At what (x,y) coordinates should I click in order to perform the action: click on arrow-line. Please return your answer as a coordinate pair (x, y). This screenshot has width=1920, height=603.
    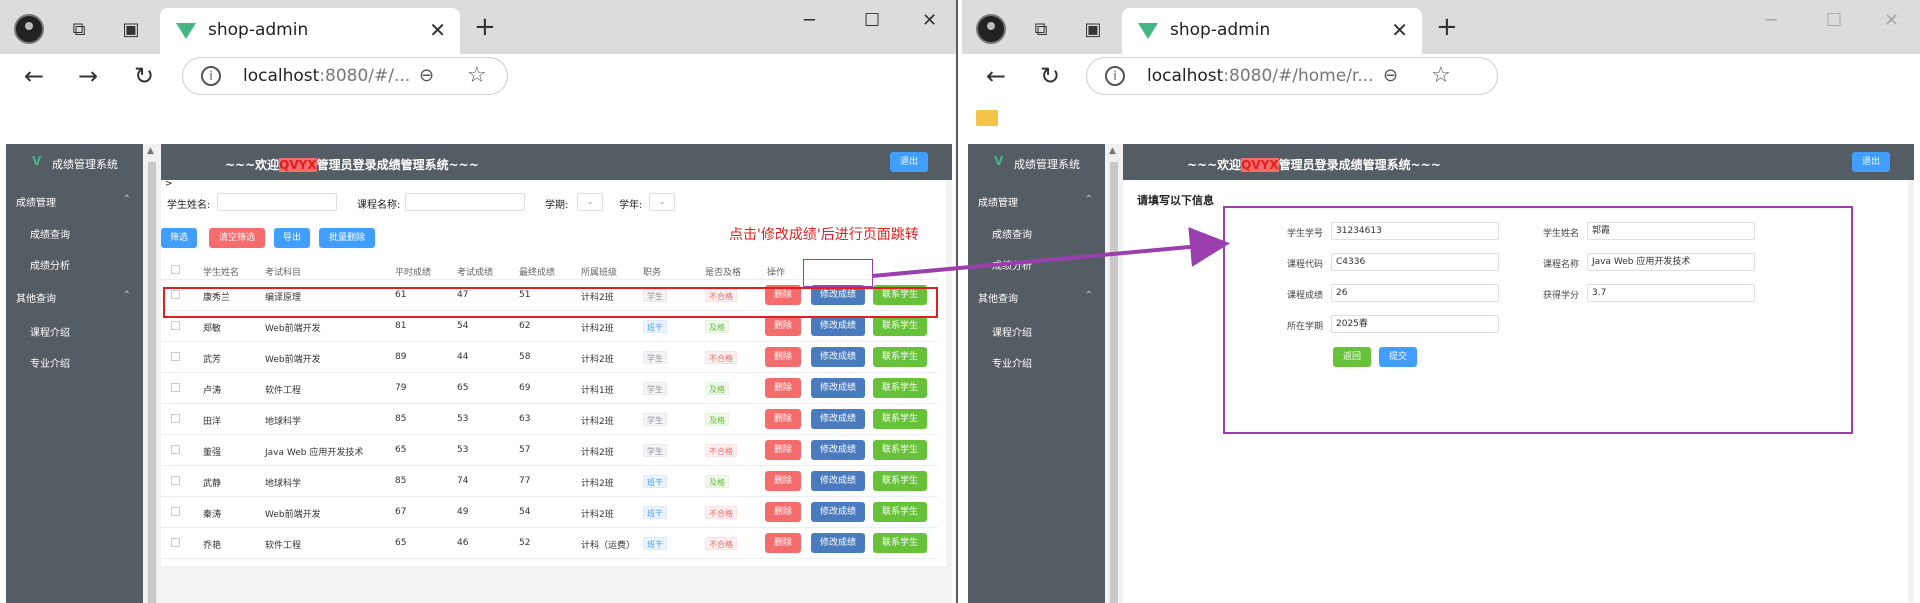
    Looking at the image, I should click on (1050, 252).